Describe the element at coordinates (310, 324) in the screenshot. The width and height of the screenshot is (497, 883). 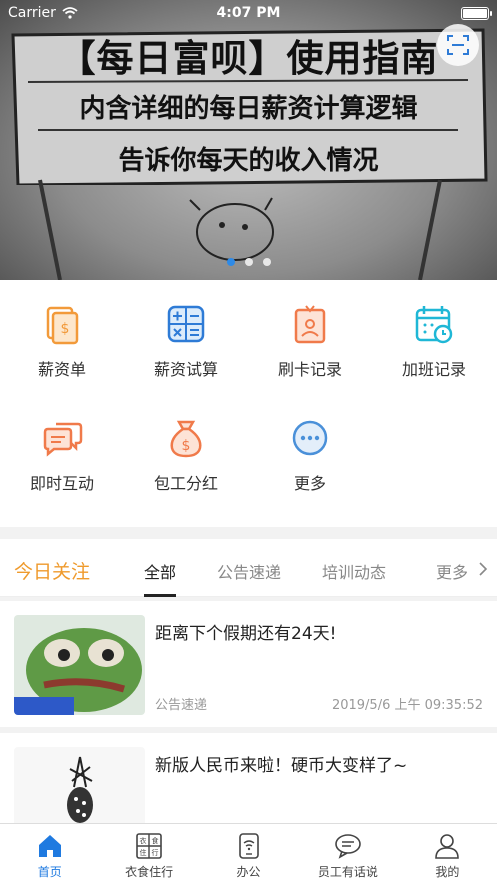
I see `badge-card-icon` at that location.